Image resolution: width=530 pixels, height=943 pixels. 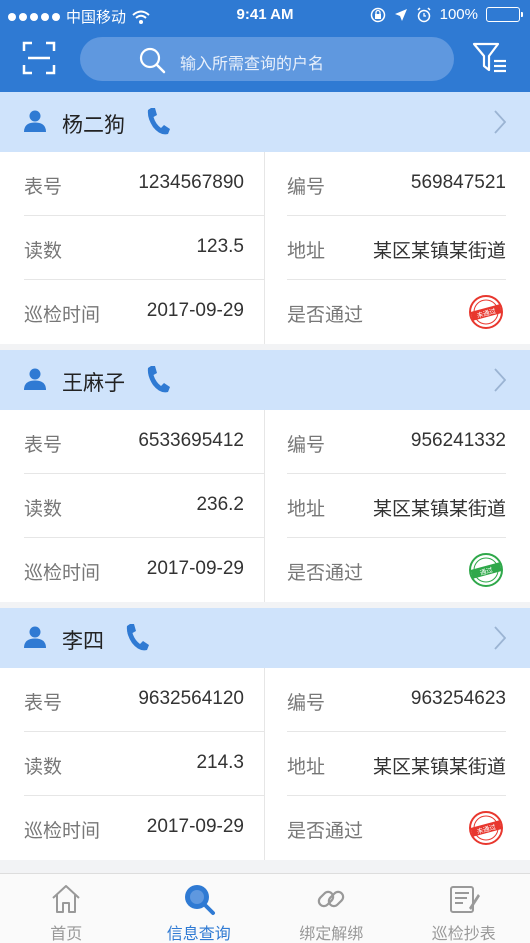 I want to click on record-name: 杨二狗, so click(x=93, y=125).